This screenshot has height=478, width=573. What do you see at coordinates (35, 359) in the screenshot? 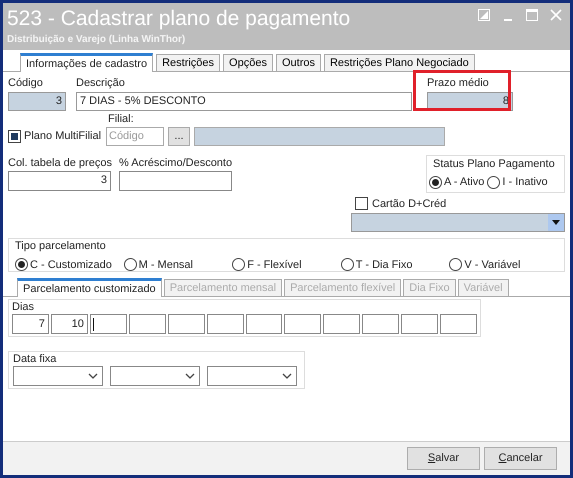
I see `group-label: Data fixa` at bounding box center [35, 359].